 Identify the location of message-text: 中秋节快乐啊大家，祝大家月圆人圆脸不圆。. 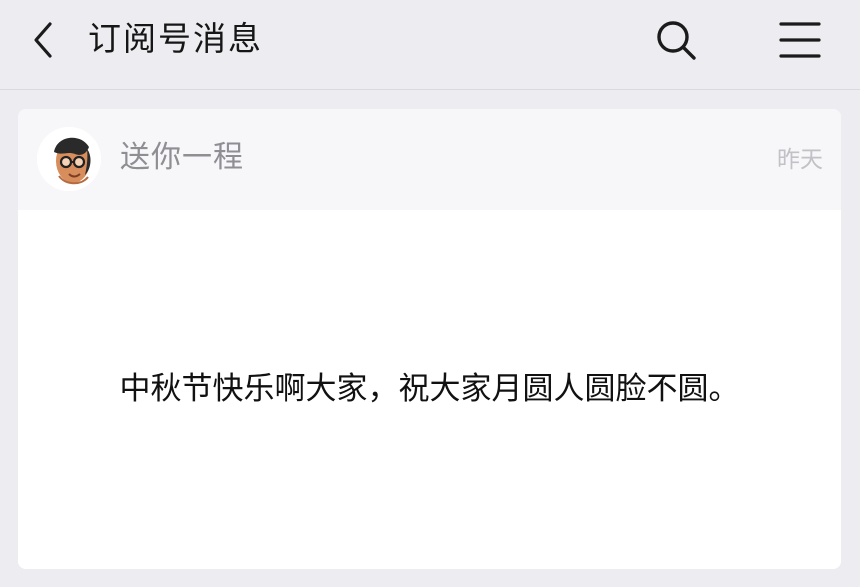
(429, 389).